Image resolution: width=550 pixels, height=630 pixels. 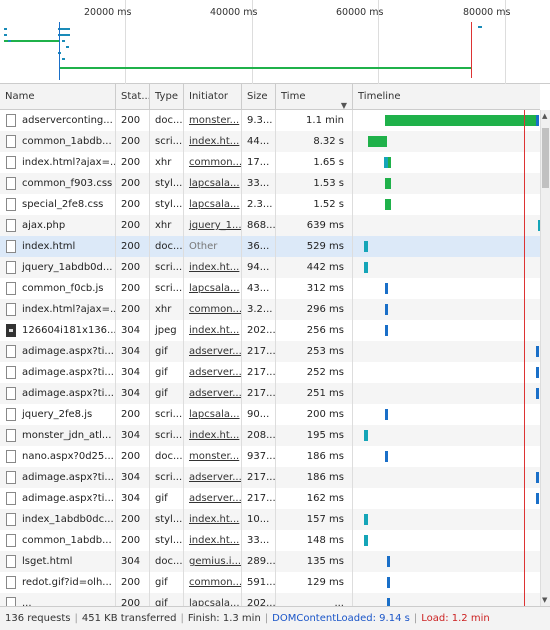 What do you see at coordinates (11, 456) in the screenshot?
I see `document-file-icon` at bounding box center [11, 456].